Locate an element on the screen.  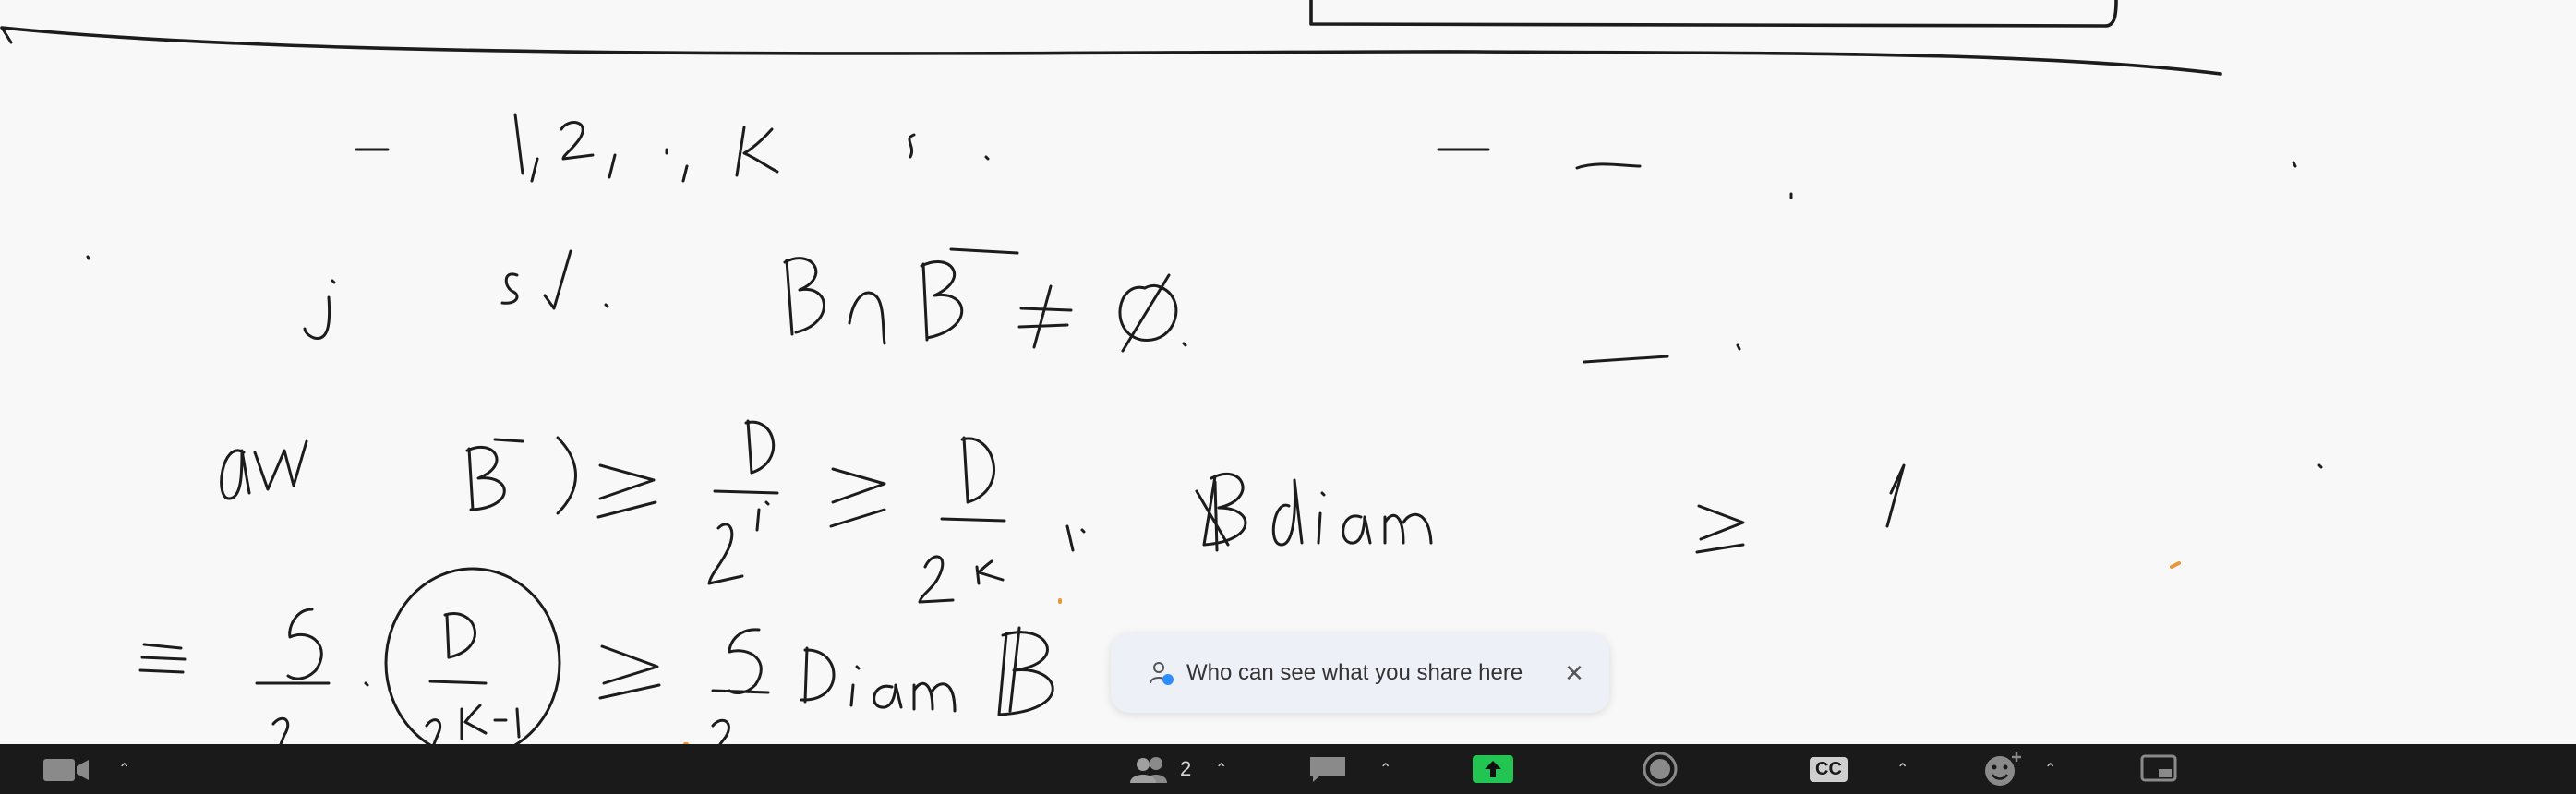
chat-icon is located at coordinates (1327, 769).